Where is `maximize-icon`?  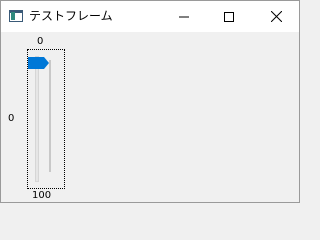 maximize-icon is located at coordinates (229, 16).